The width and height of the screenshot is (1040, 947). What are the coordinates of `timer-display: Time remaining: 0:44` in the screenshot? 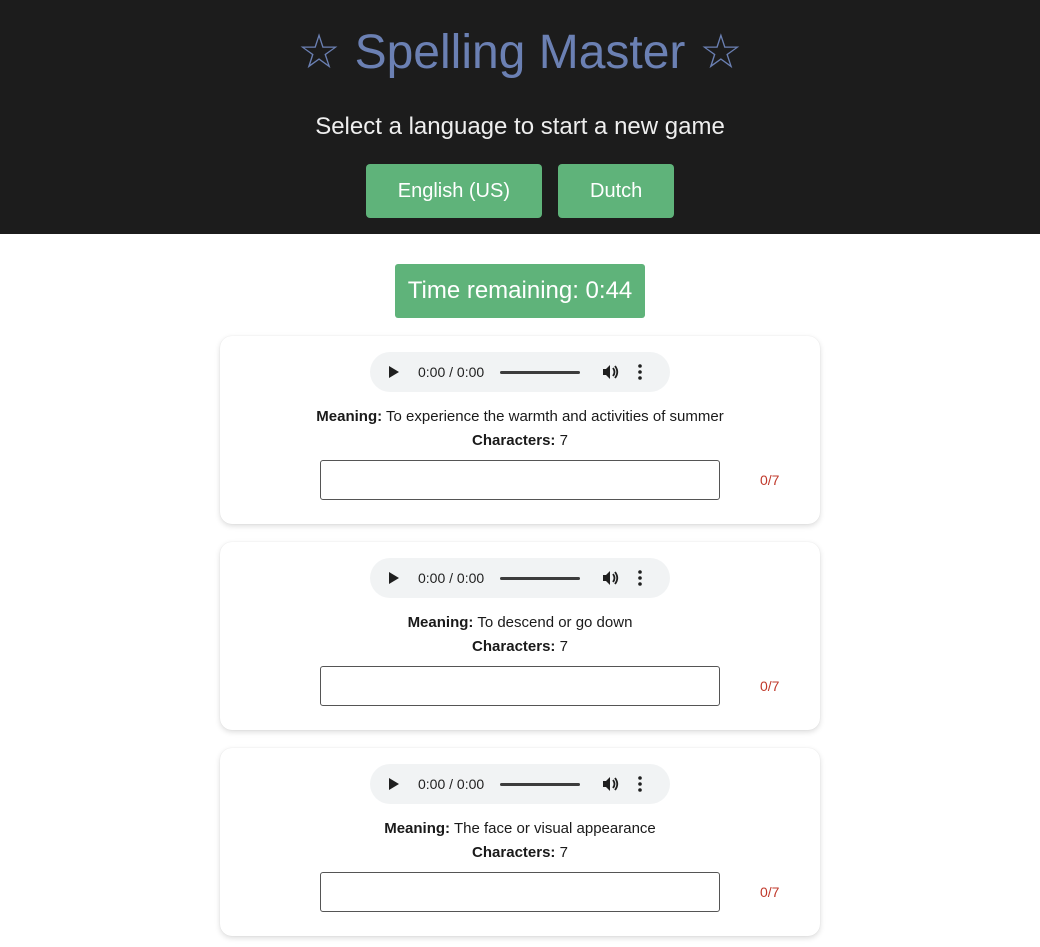 It's located at (520, 291).